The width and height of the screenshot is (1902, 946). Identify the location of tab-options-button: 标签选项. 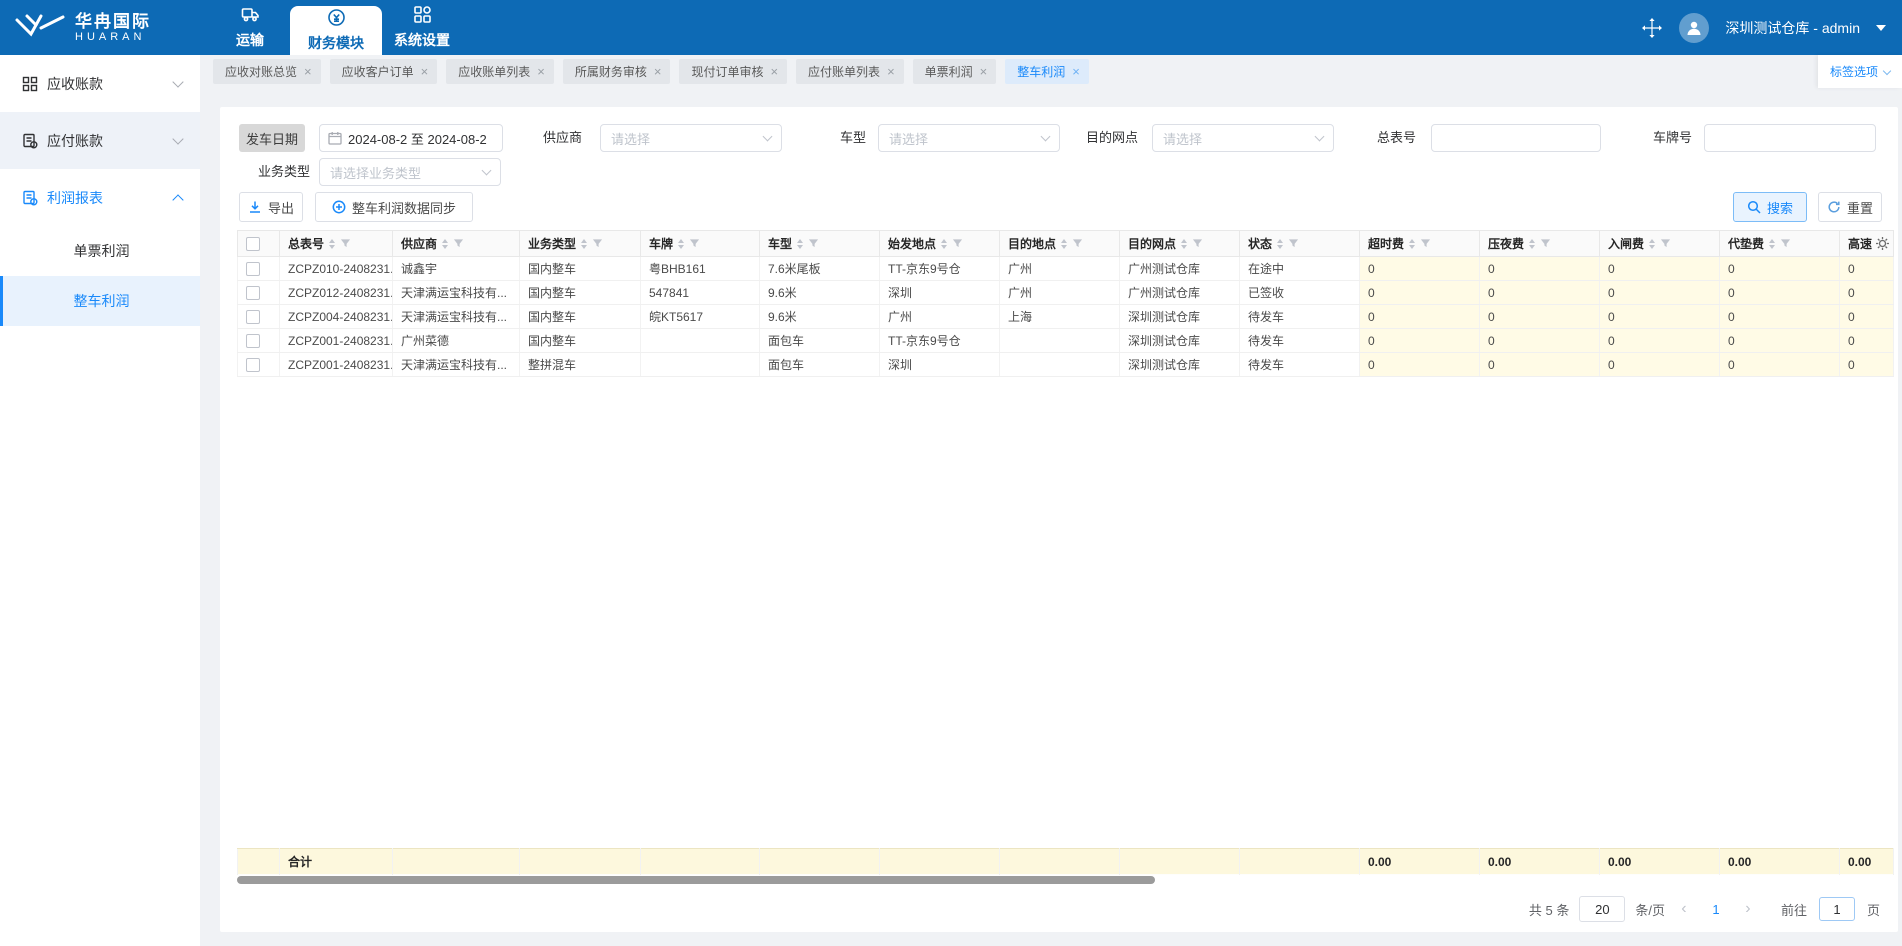
(1859, 71).